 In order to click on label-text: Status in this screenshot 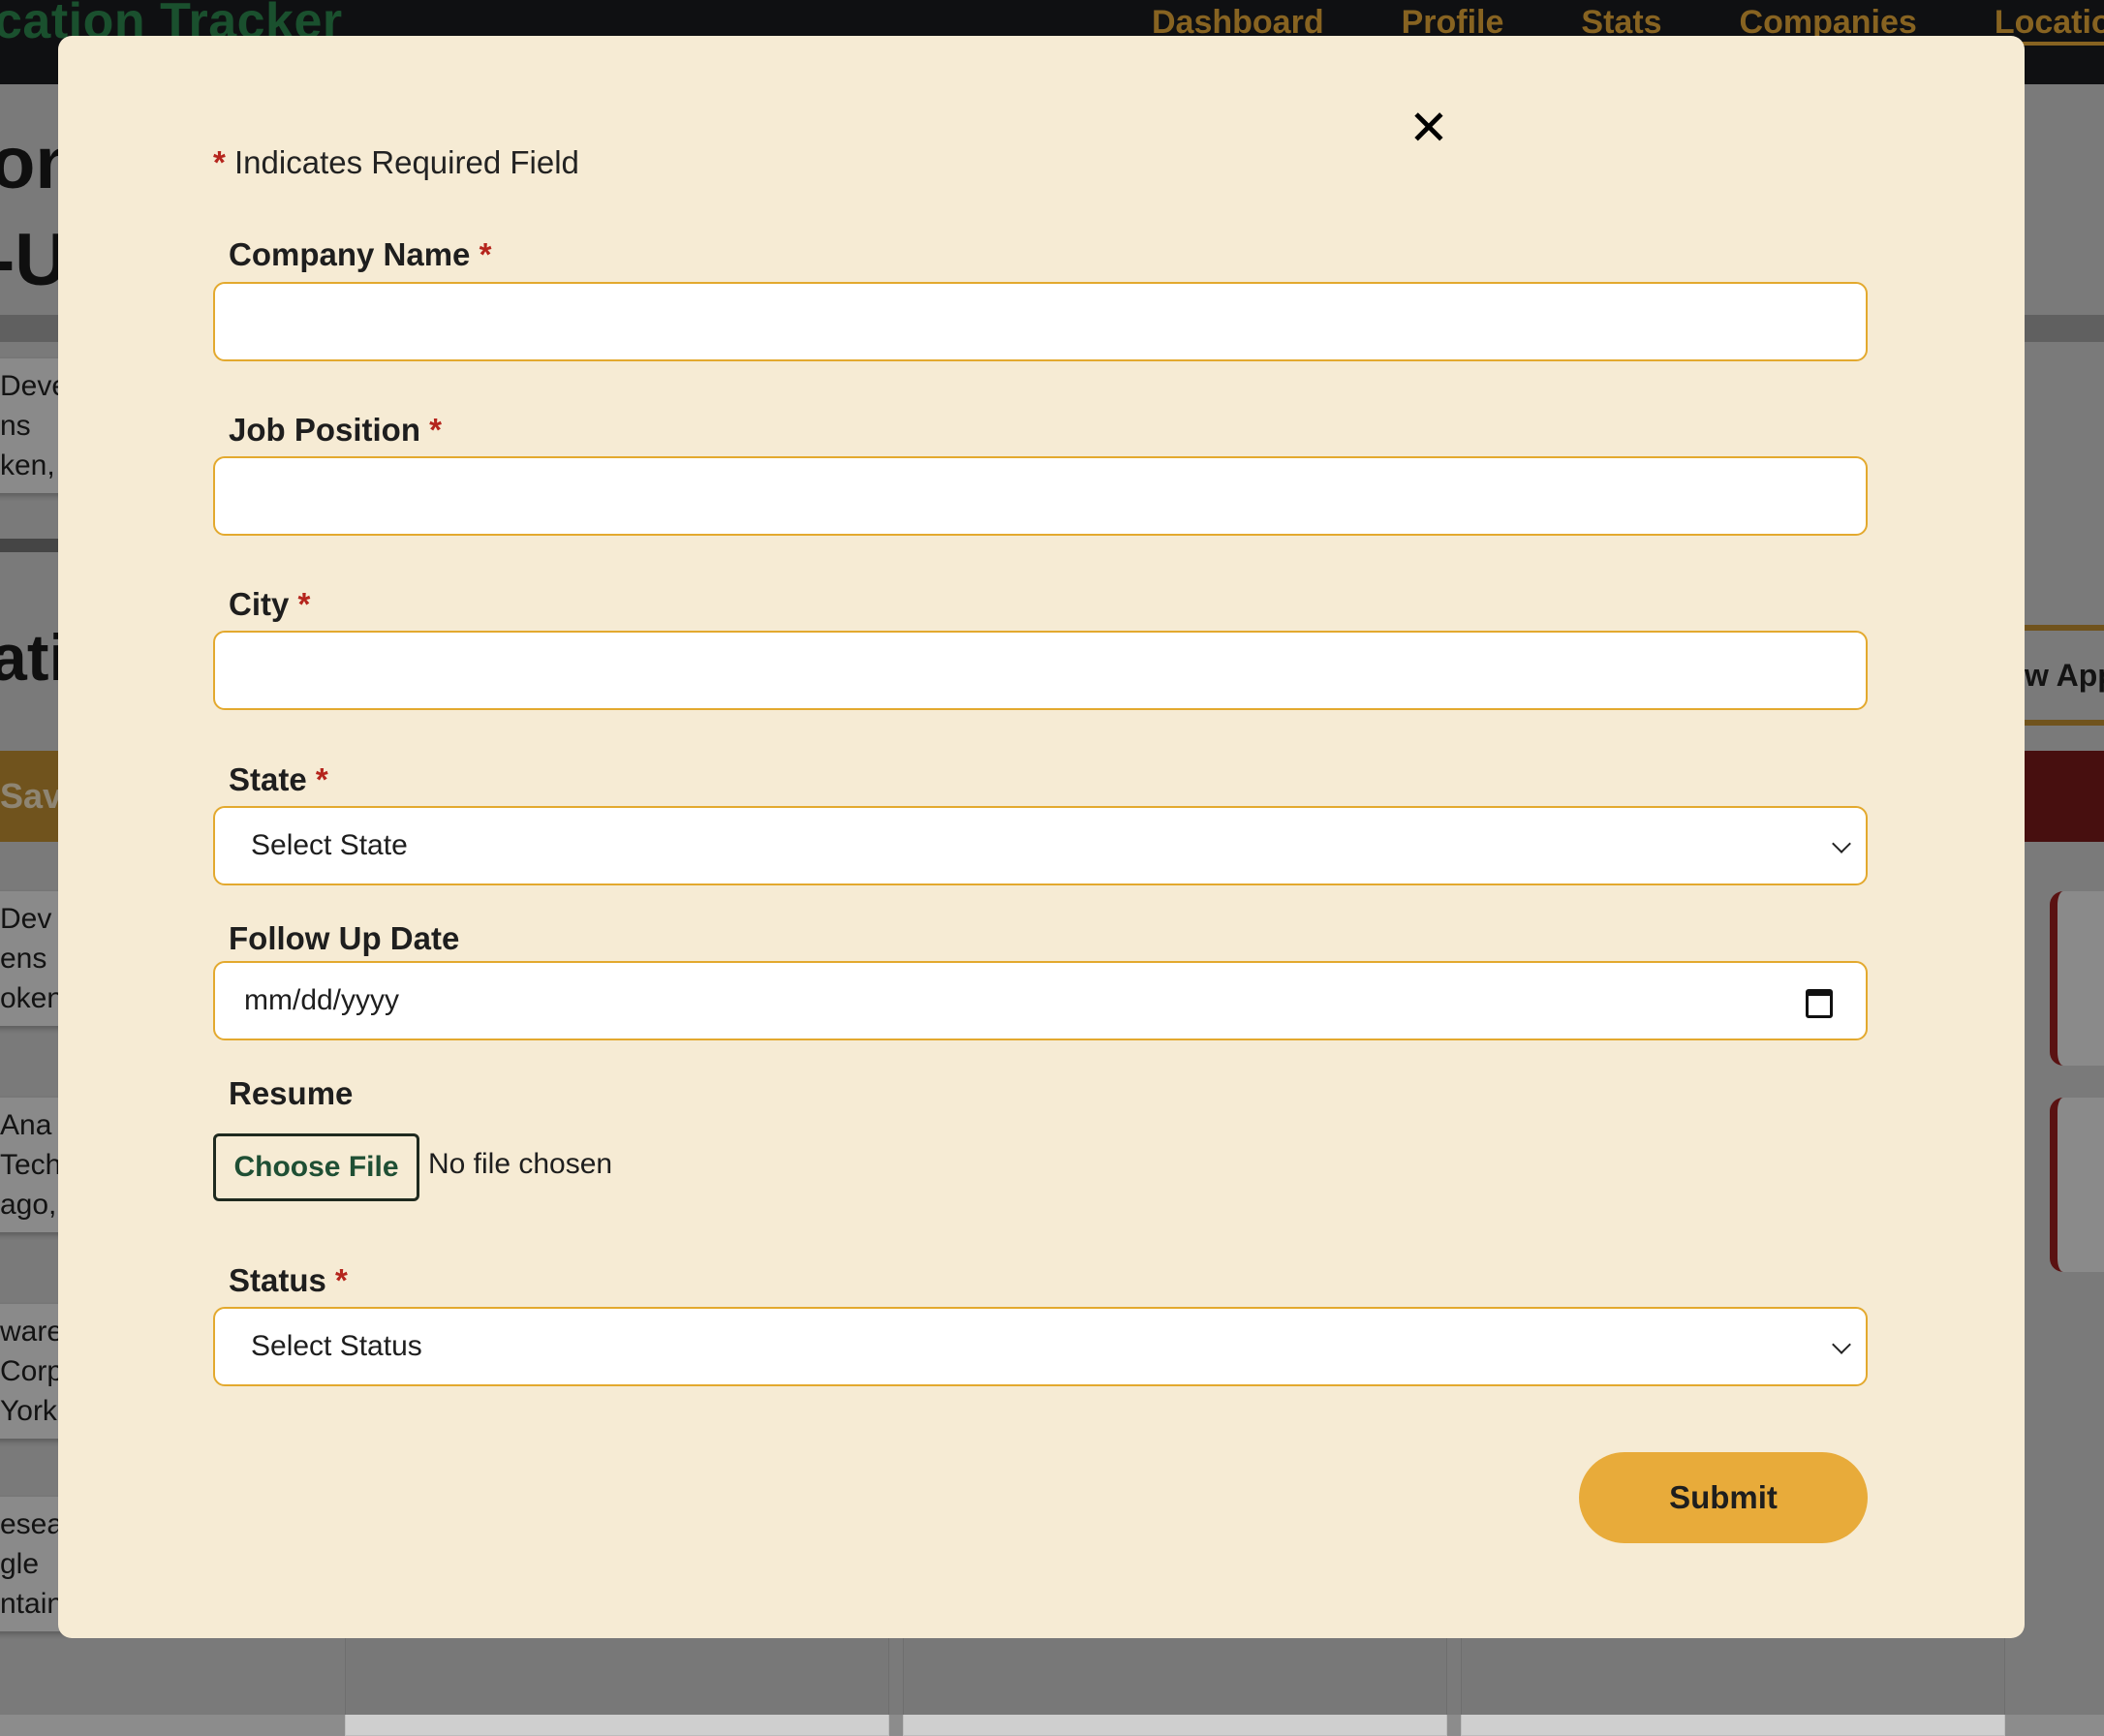, I will do `click(277, 1280)`.